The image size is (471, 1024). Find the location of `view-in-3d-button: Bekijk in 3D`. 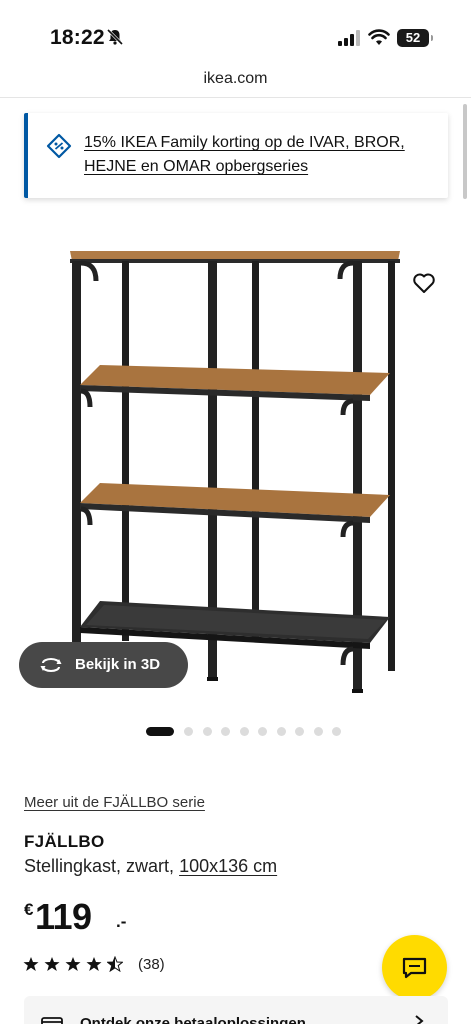

view-in-3d-button: Bekijk in 3D is located at coordinates (103, 665).